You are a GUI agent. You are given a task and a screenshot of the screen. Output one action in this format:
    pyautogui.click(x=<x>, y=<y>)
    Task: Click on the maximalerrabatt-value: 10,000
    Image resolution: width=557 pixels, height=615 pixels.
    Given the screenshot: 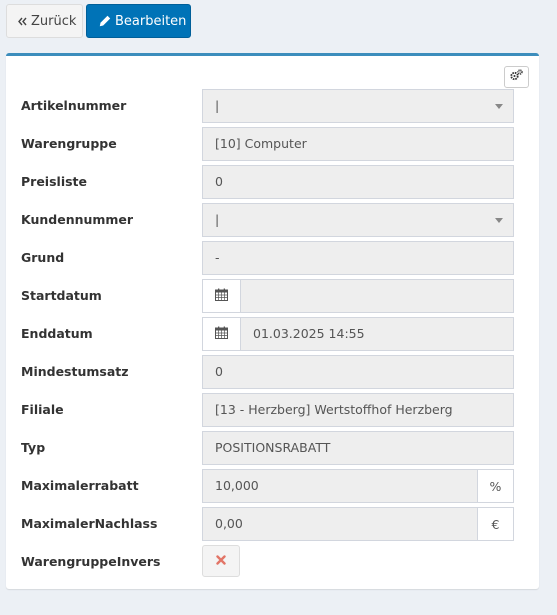 What is the action you would take?
    pyautogui.click(x=237, y=485)
    